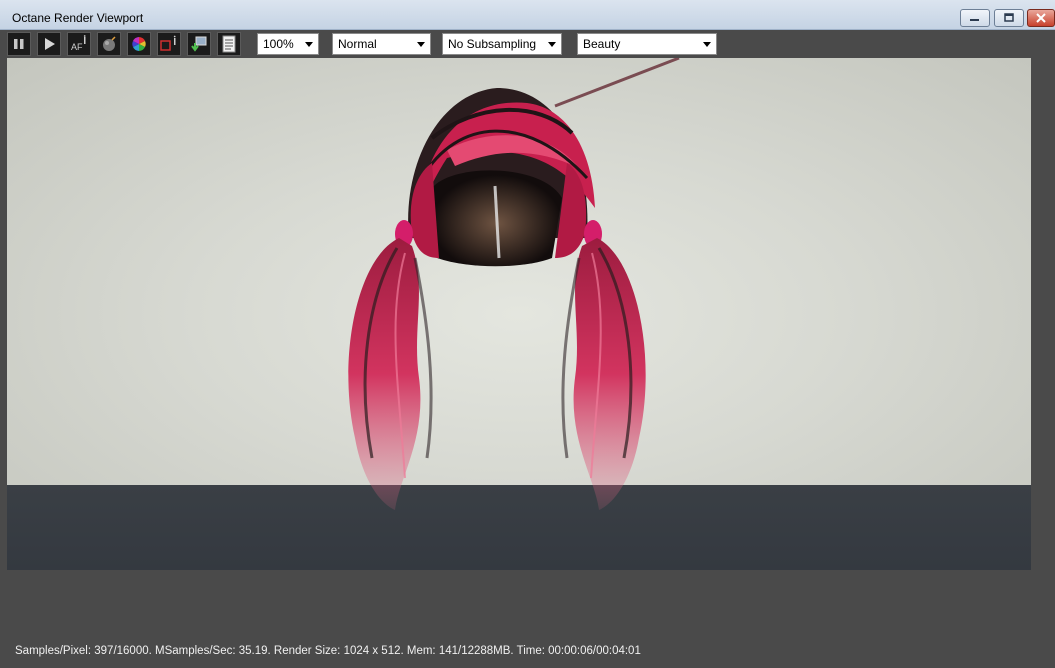  I want to click on save-down-icon, so click(199, 44).